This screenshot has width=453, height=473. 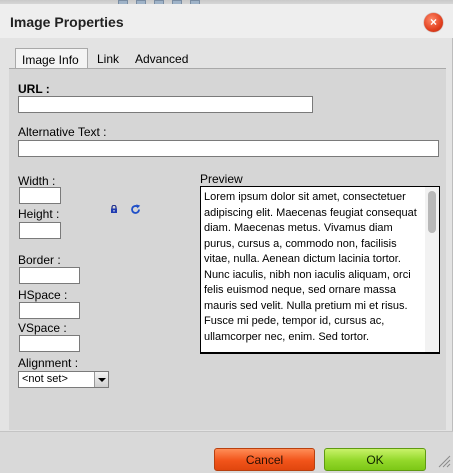 What do you see at coordinates (264, 459) in the screenshot?
I see `cancel-button: Cancel` at bounding box center [264, 459].